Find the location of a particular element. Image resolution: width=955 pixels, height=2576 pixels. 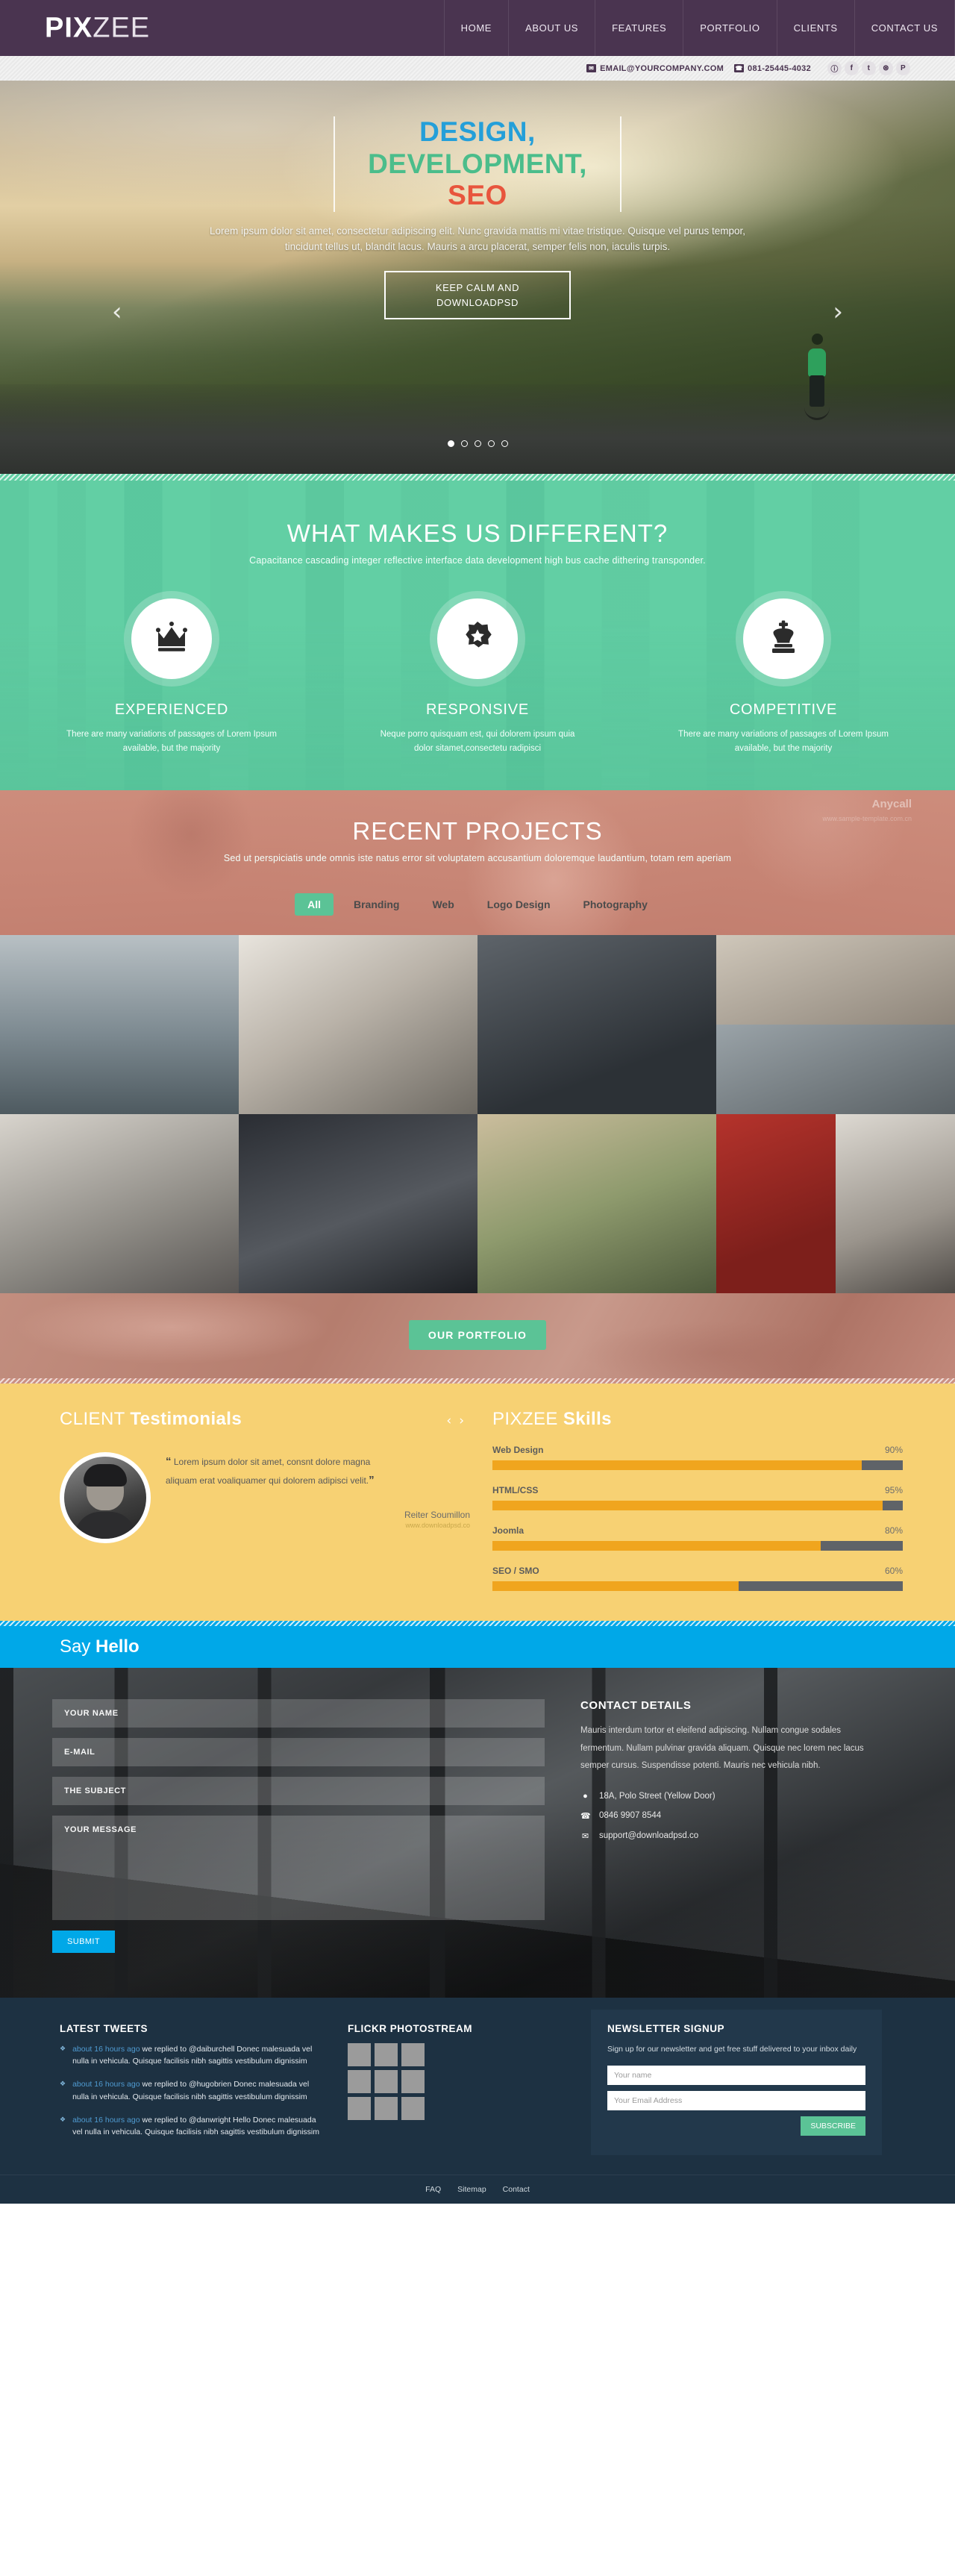

envelope-icon: ✉ is located at coordinates (591, 68).